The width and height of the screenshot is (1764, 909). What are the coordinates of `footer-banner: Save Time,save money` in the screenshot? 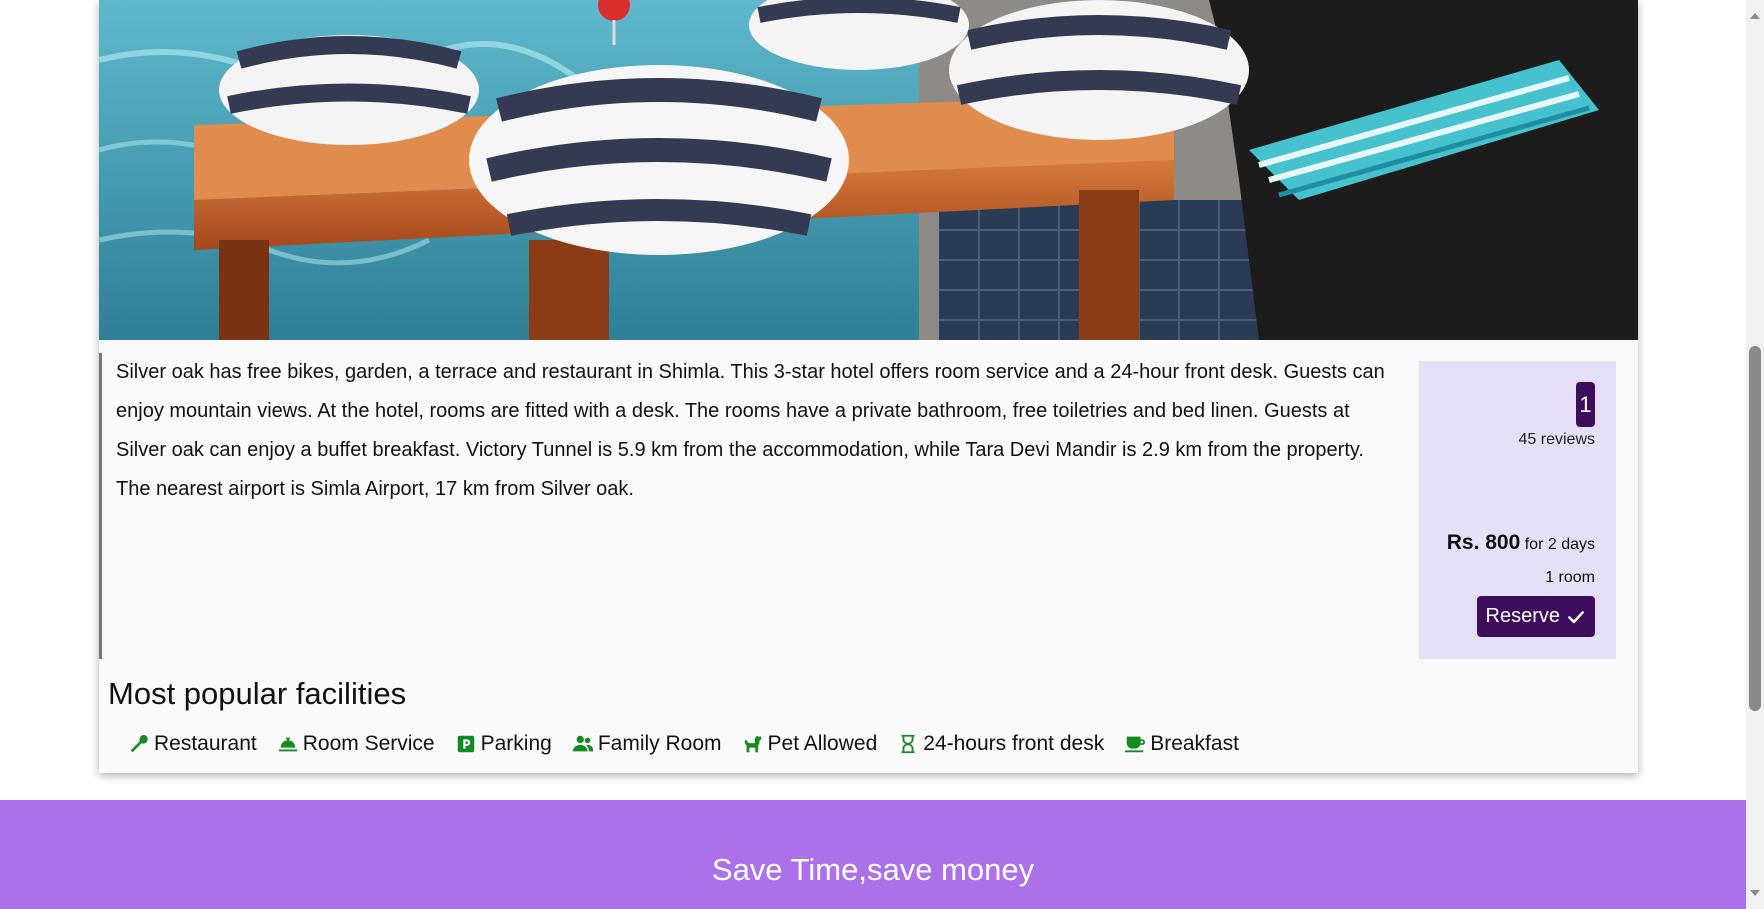 It's located at (873, 854).